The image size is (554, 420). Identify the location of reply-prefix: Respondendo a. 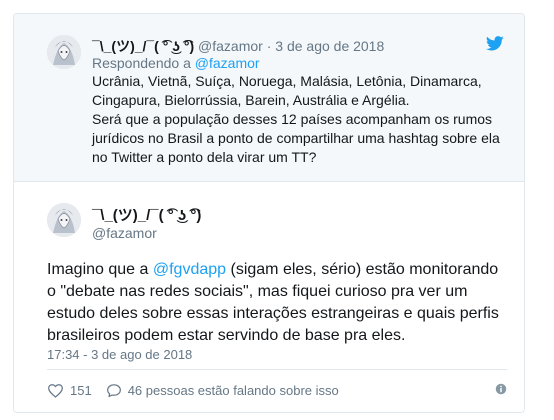
(141, 63).